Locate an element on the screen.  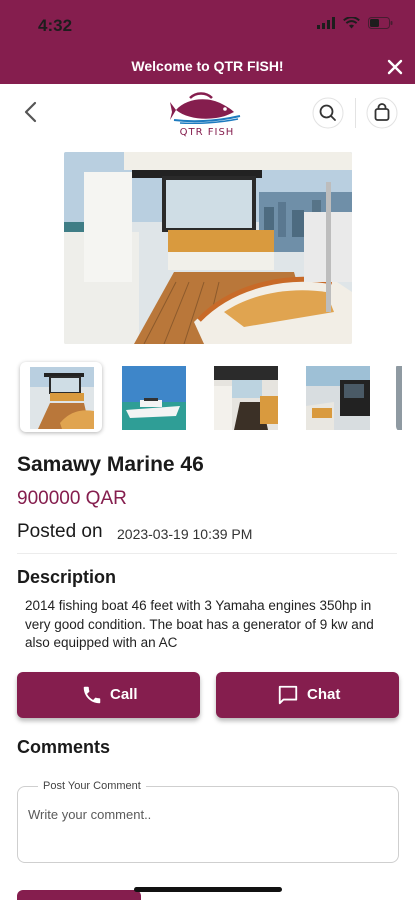
shopping-bag-icon is located at coordinates (382, 113).